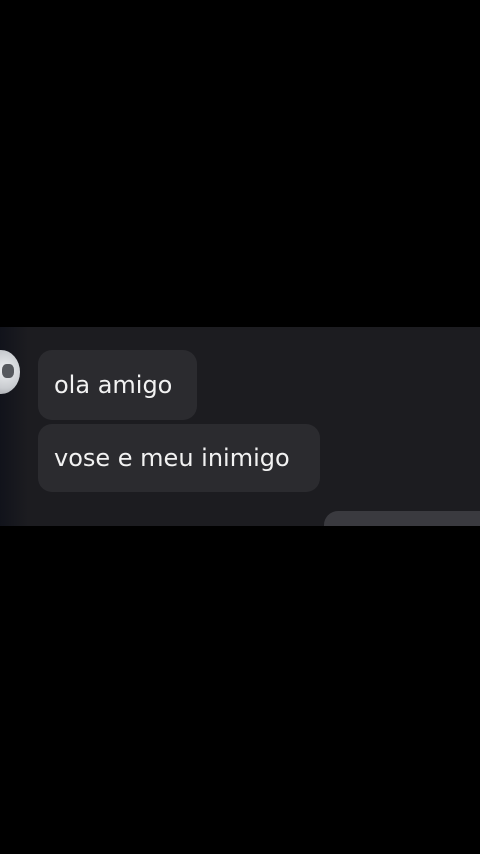  What do you see at coordinates (113, 385) in the screenshot?
I see `message-text: ola amigo` at bounding box center [113, 385].